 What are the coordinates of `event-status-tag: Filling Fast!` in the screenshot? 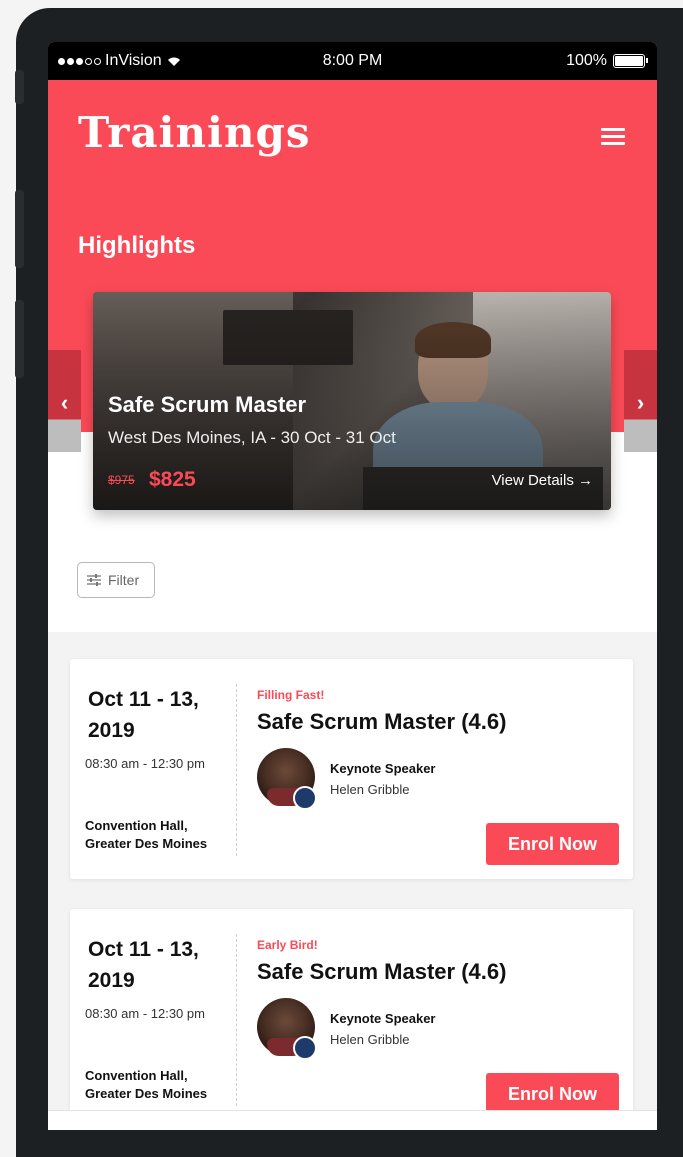 It's located at (291, 695).